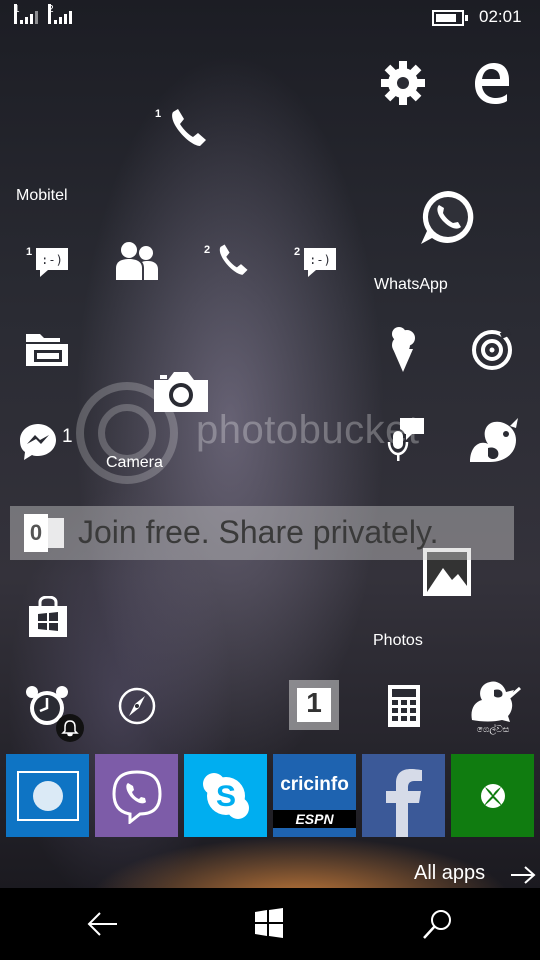 The height and width of the screenshot is (960, 540). What do you see at coordinates (308, 430) in the screenshot?
I see `photobucket-brand: photobucket` at bounding box center [308, 430].